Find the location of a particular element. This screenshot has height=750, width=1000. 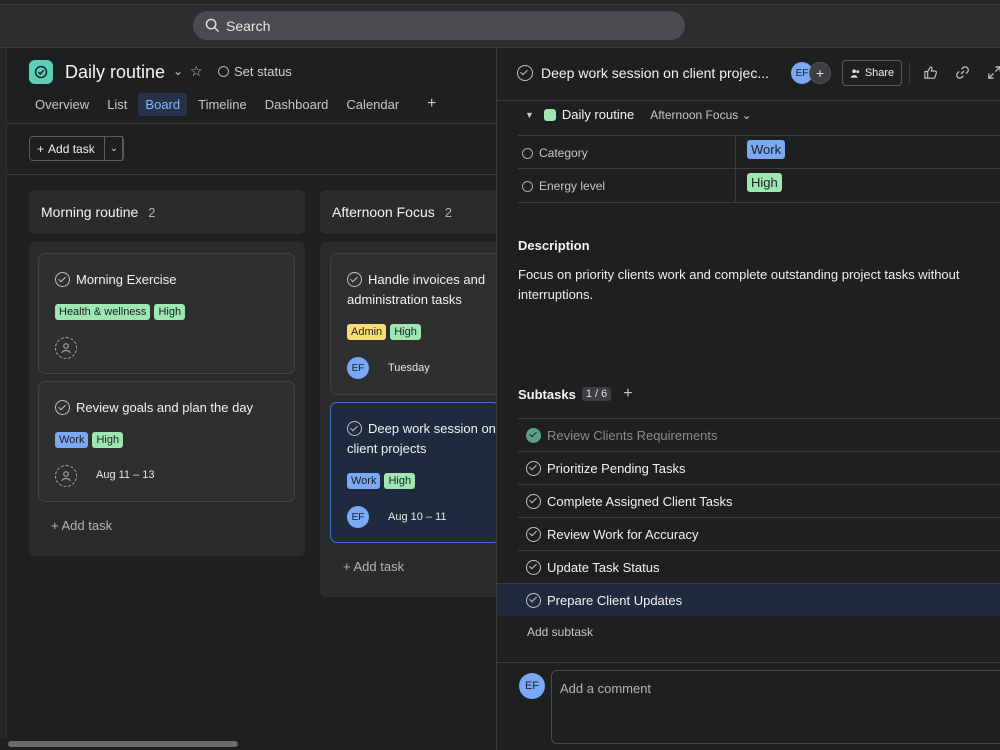

project-breadcrumb: ▼ Daily routine Afternoon Focus ⌄ is located at coordinates (638, 114).